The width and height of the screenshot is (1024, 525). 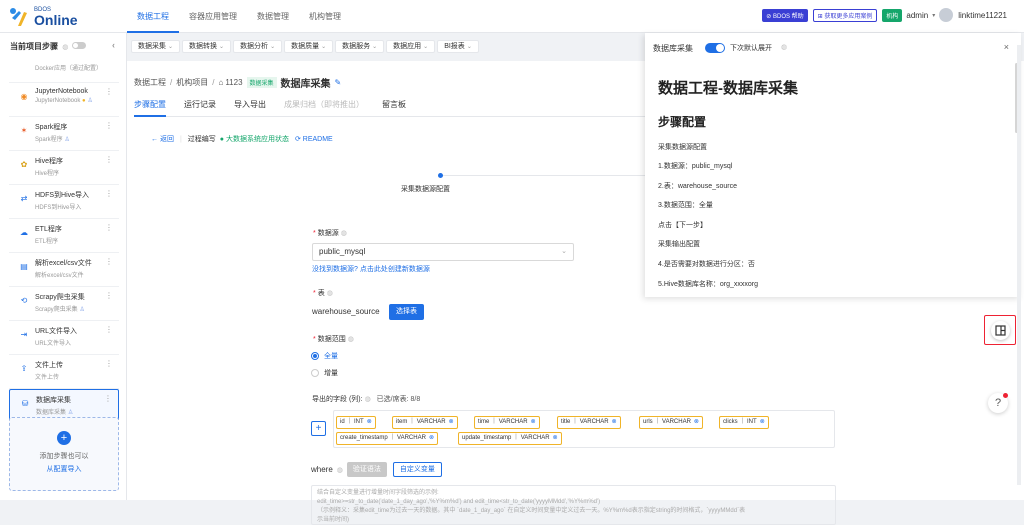 I want to click on subnav-transform: 数据转换 ⌄, so click(x=207, y=46).